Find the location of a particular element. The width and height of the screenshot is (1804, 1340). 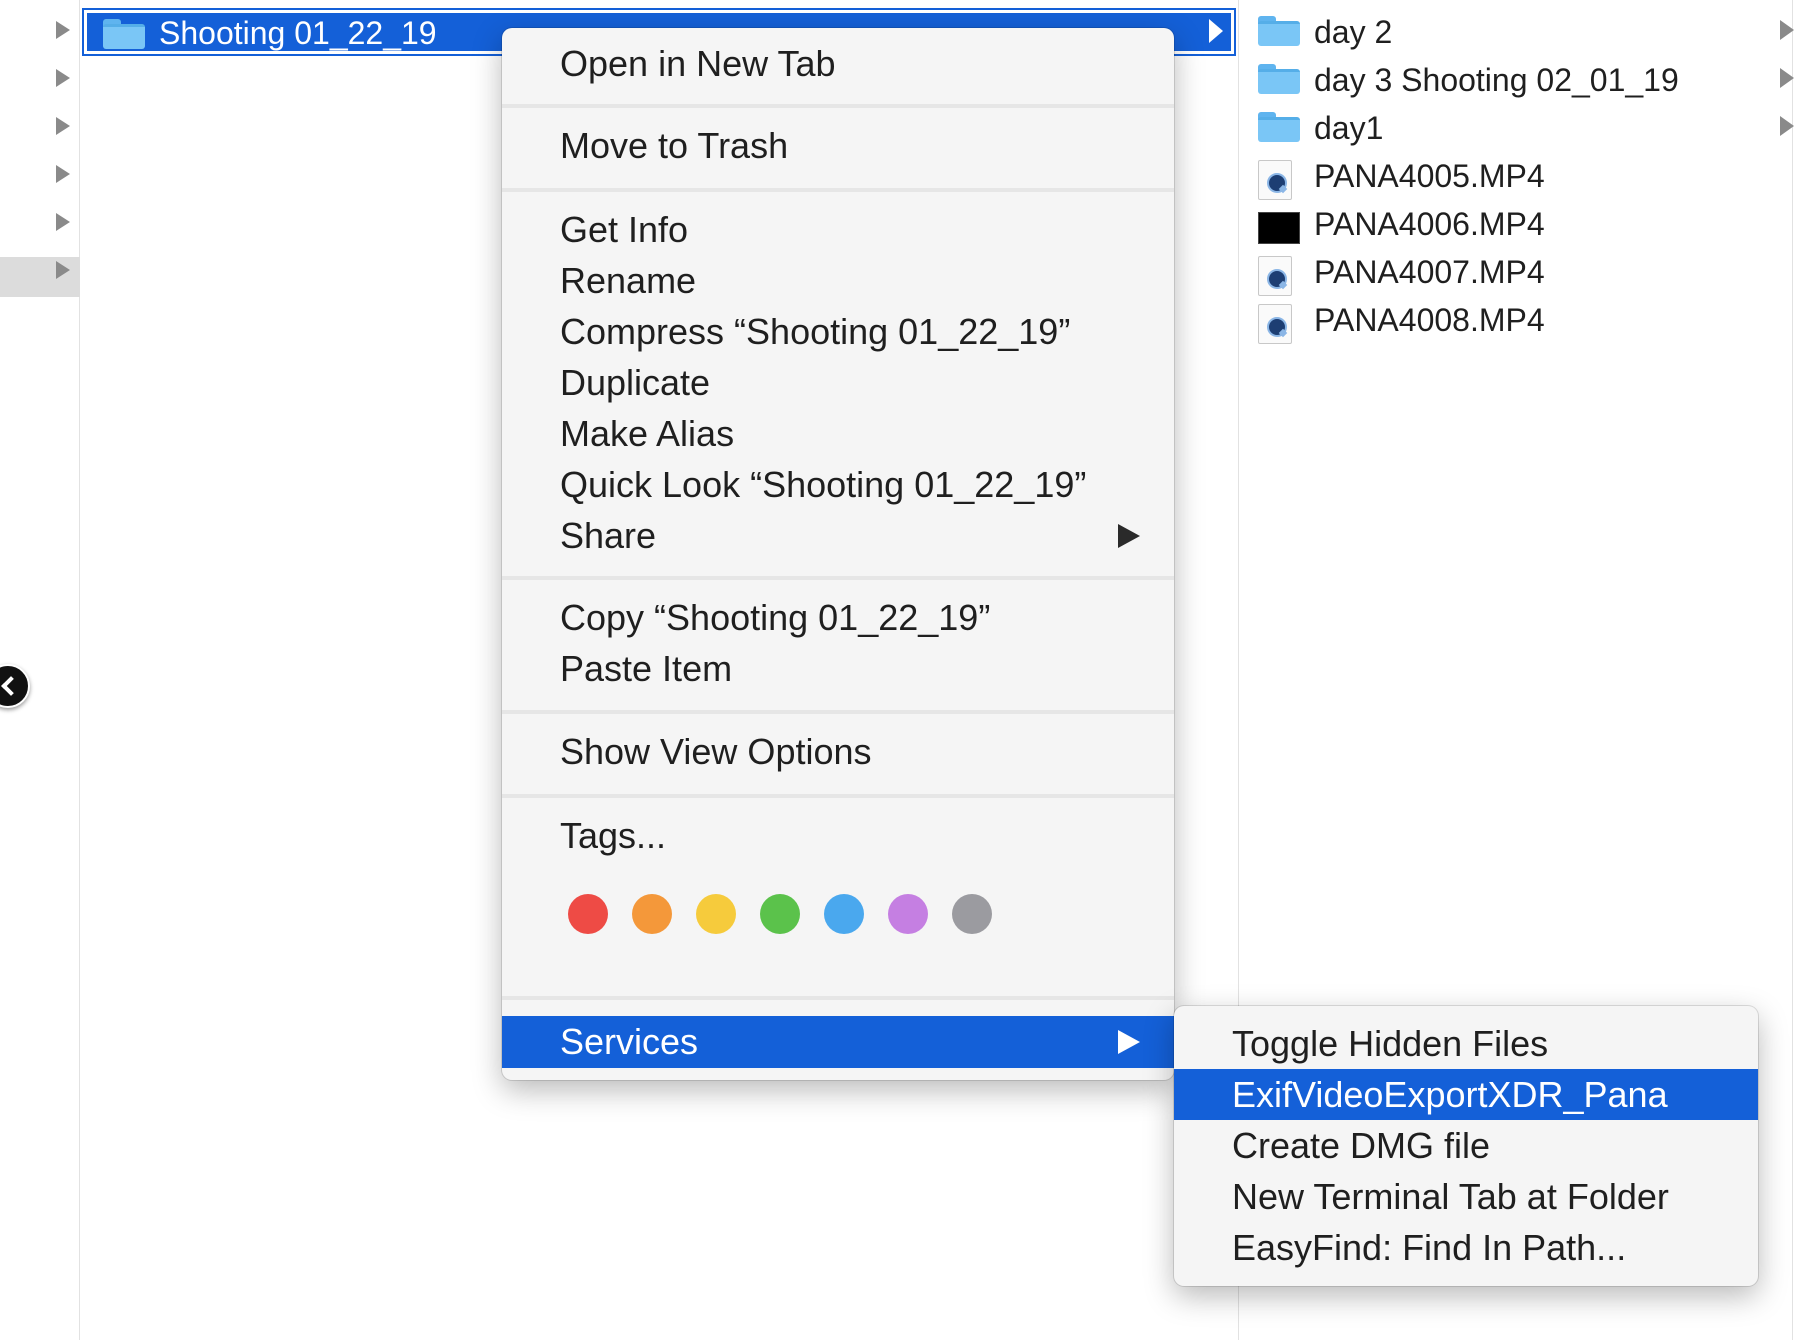

tag-purple-dot is located at coordinates (908, 914).